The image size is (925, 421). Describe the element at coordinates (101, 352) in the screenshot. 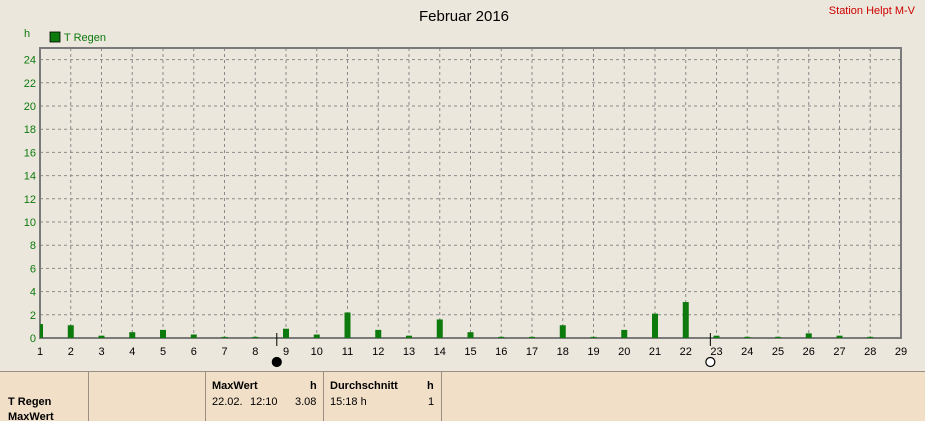

I see `x-tick-label: 3` at that location.